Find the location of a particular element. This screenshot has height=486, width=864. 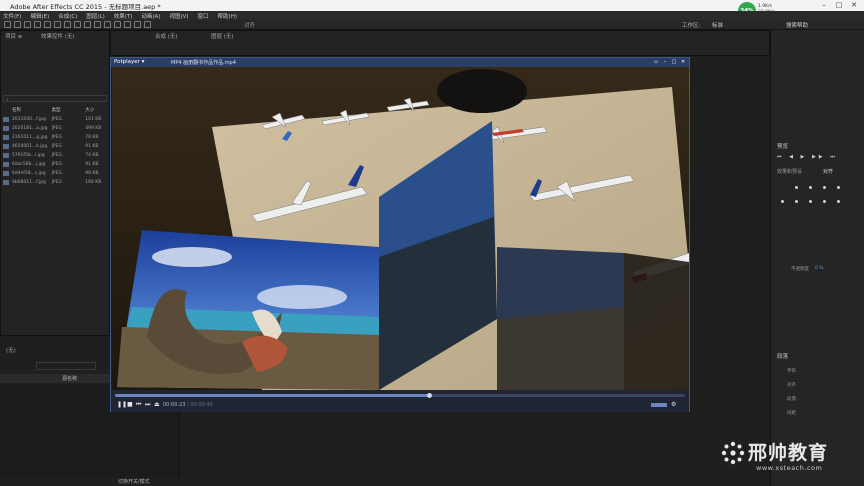

workspace-label: 工作区: is located at coordinates (691, 26).